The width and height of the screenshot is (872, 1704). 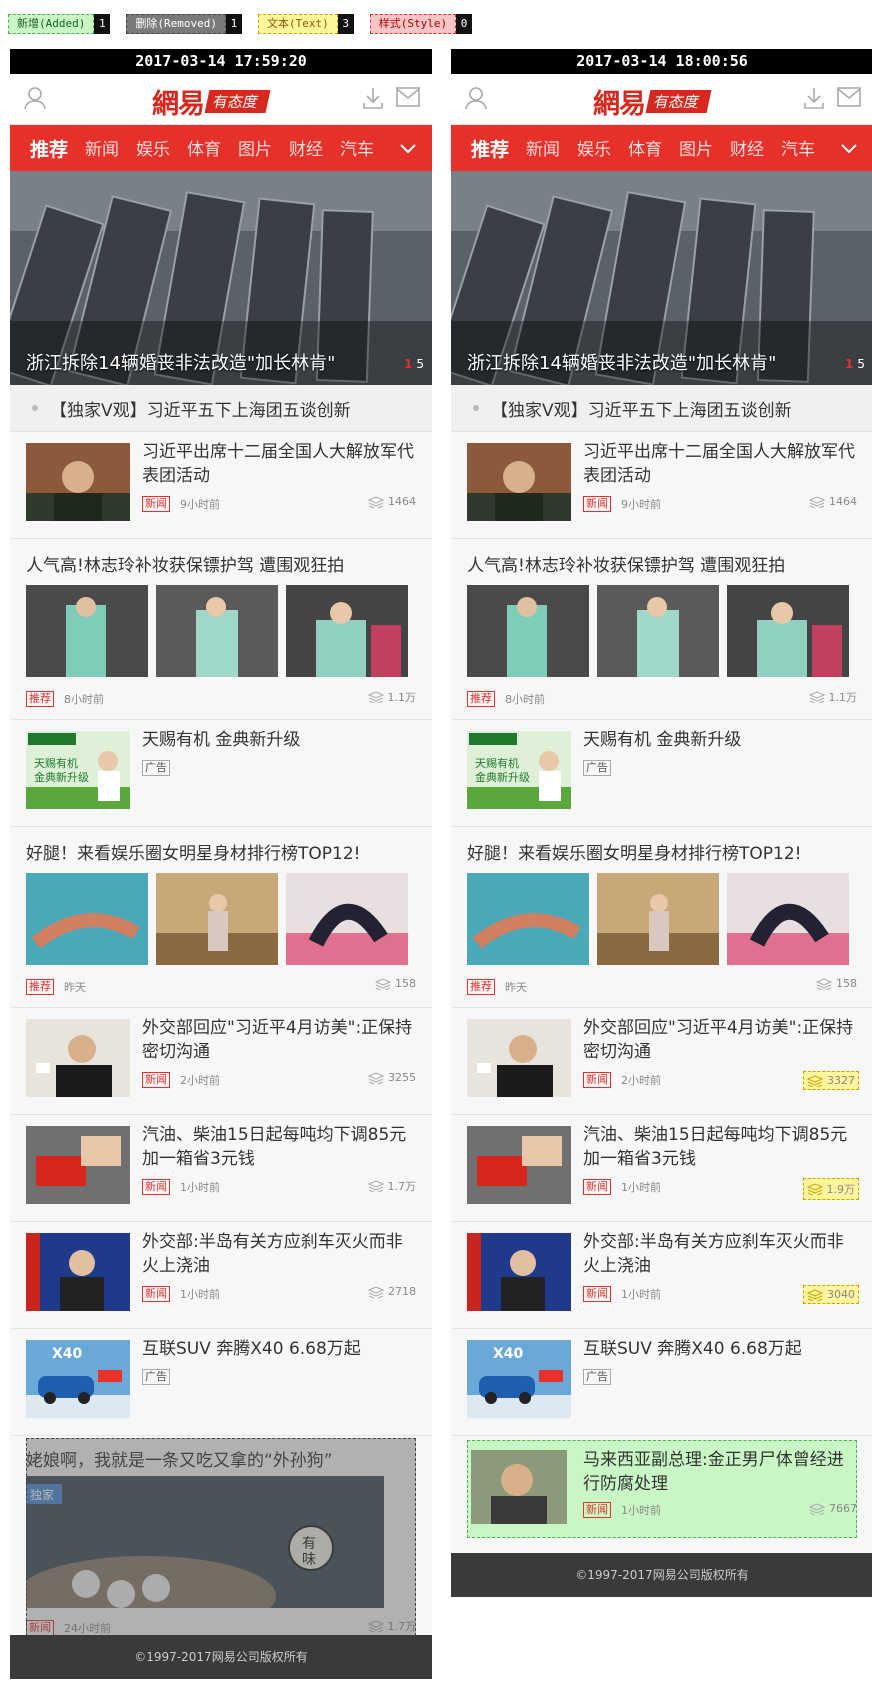 I want to click on ad-thumbnail: 天赐有机 金典新升级, so click(x=519, y=770).